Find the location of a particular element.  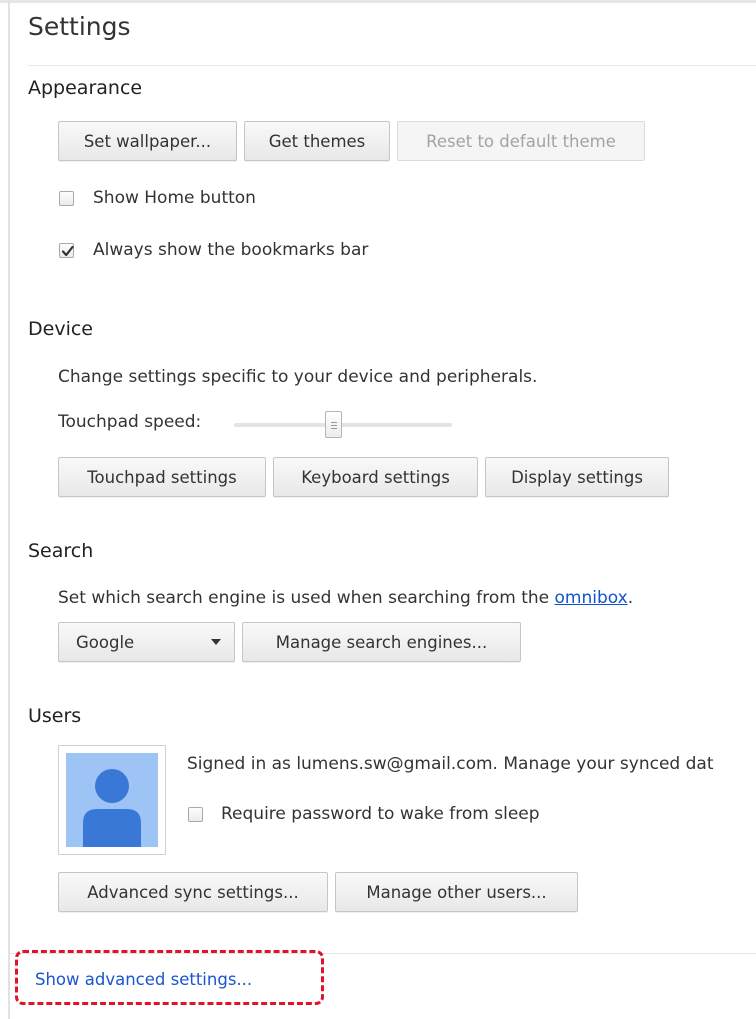

search-engine-selected: Google is located at coordinates (105, 642).